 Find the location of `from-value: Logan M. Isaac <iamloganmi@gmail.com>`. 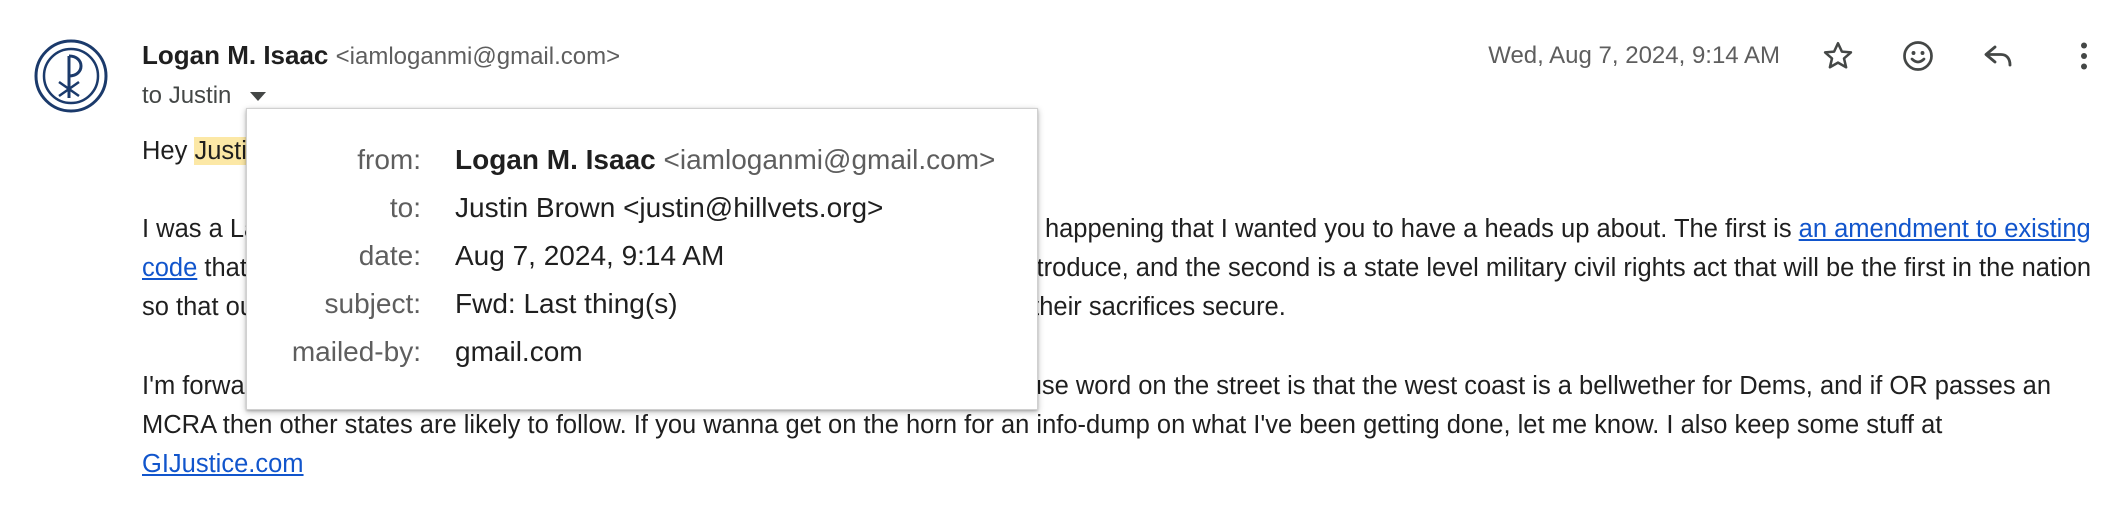

from-value: Logan M. Isaac <iamloganmi@gmail.com> is located at coordinates (725, 160).